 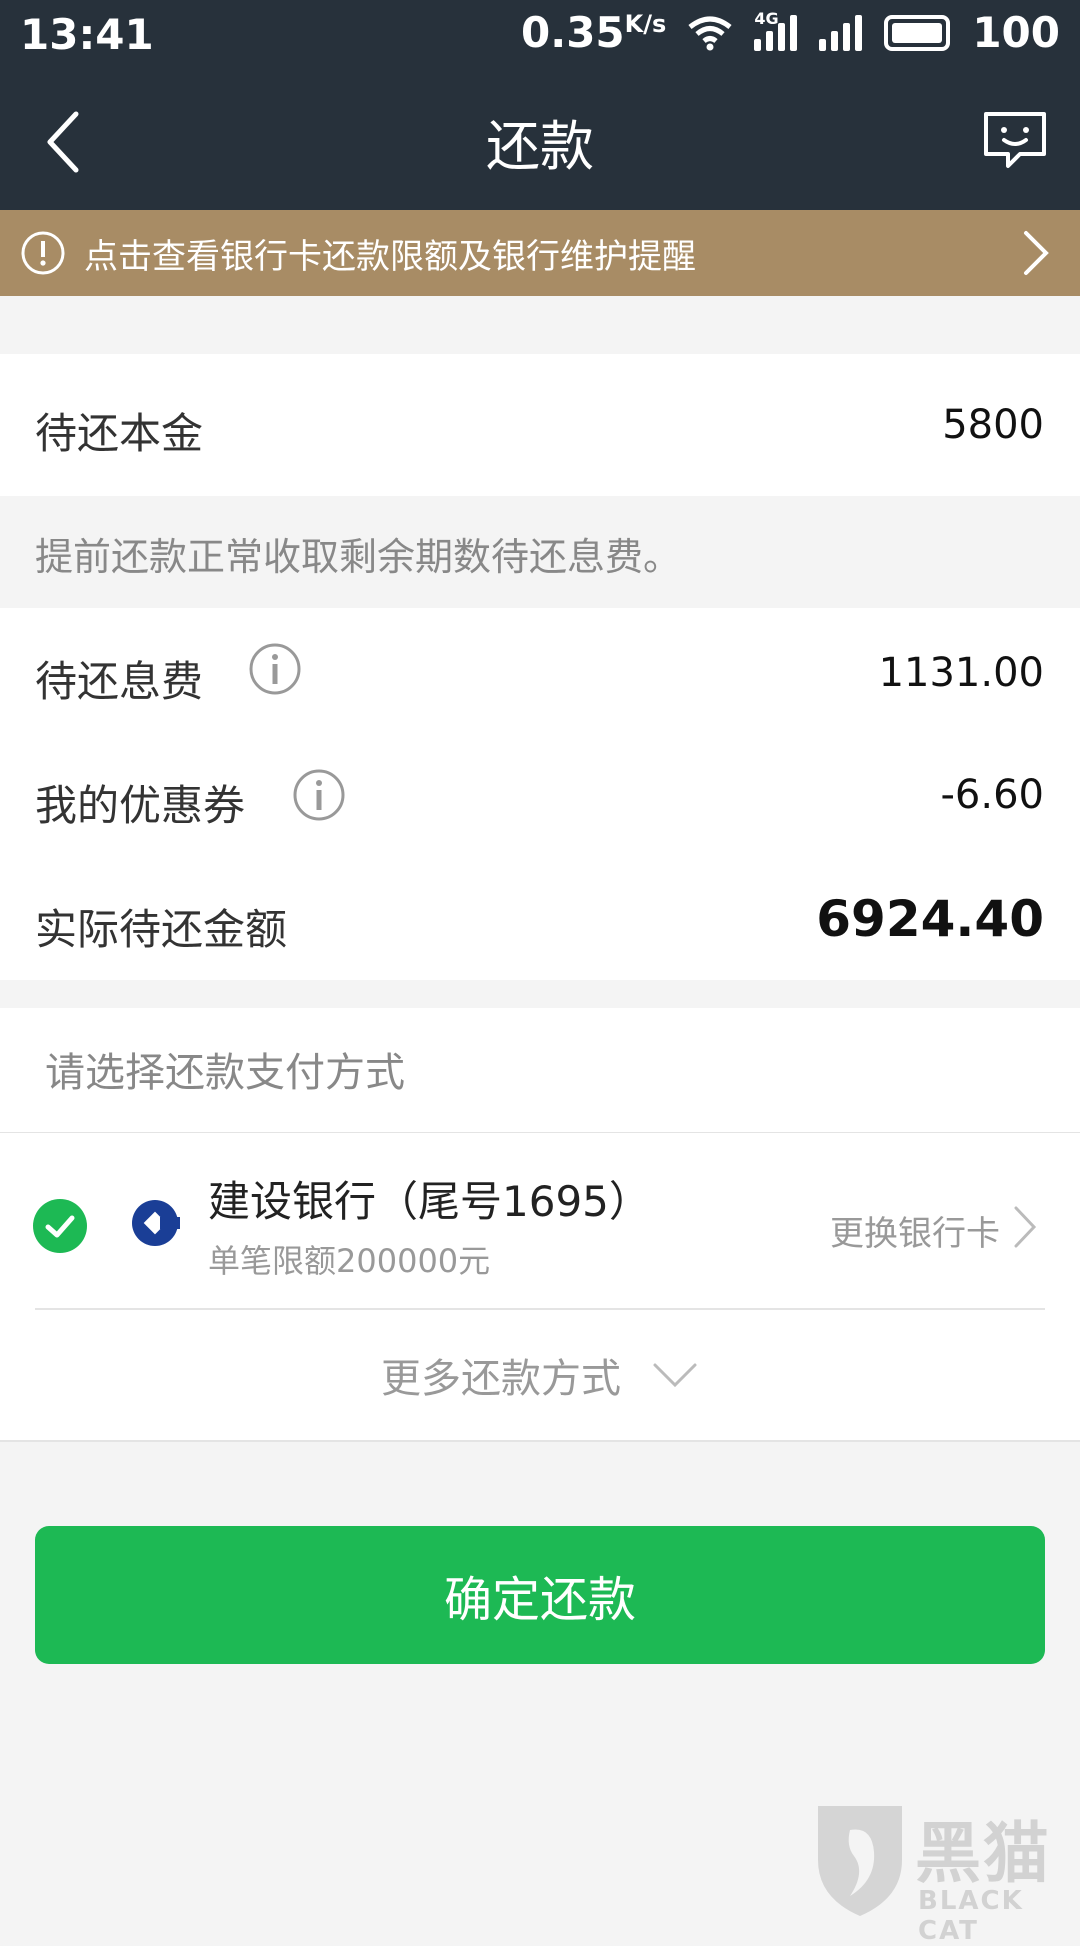 I want to click on status-right: 0.35K/s 4G 100, so click(x=790, y=32).